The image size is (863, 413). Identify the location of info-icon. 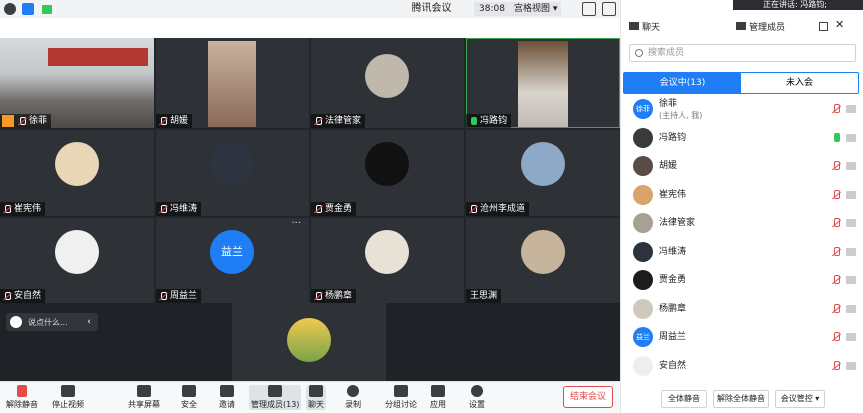
(10, 9).